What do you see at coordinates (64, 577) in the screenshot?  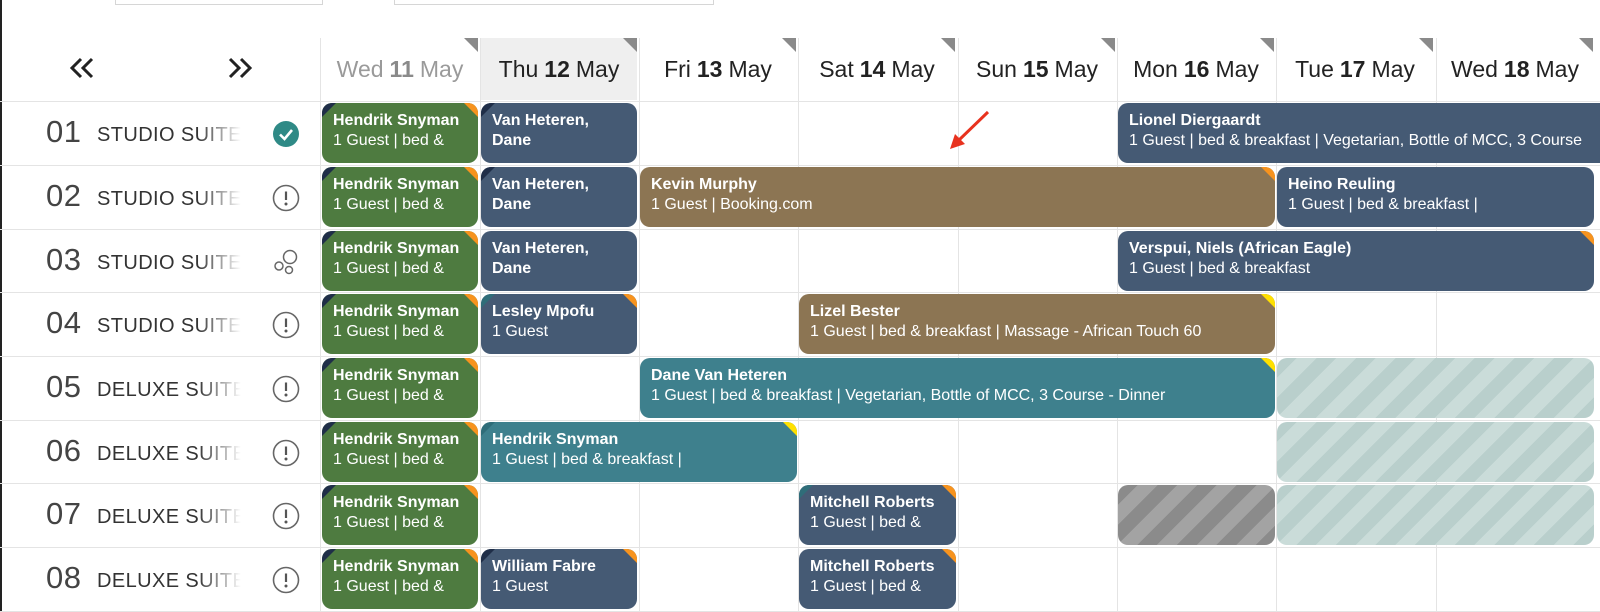 I see `room-number: 08` at bounding box center [64, 577].